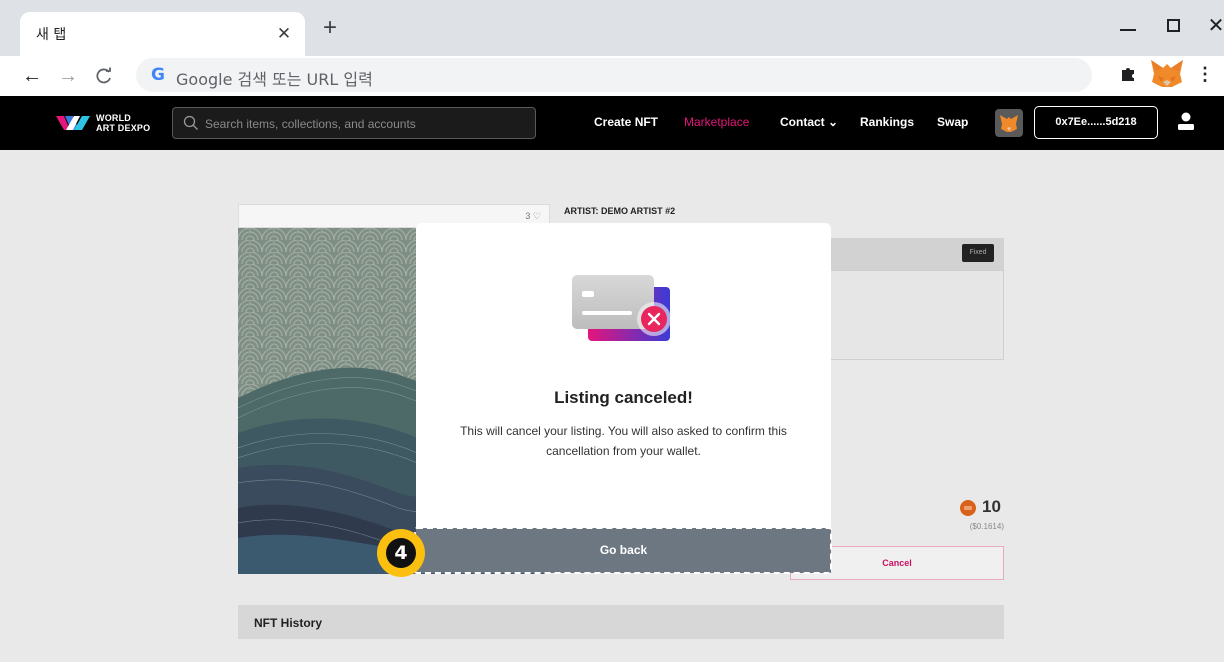 Image resolution: width=1224 pixels, height=662 pixels. What do you see at coordinates (330, 28) in the screenshot?
I see `new-tab-button: +` at bounding box center [330, 28].